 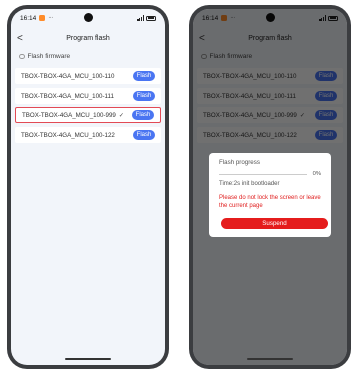 I want to click on signal-icon, so click(x=140, y=18).